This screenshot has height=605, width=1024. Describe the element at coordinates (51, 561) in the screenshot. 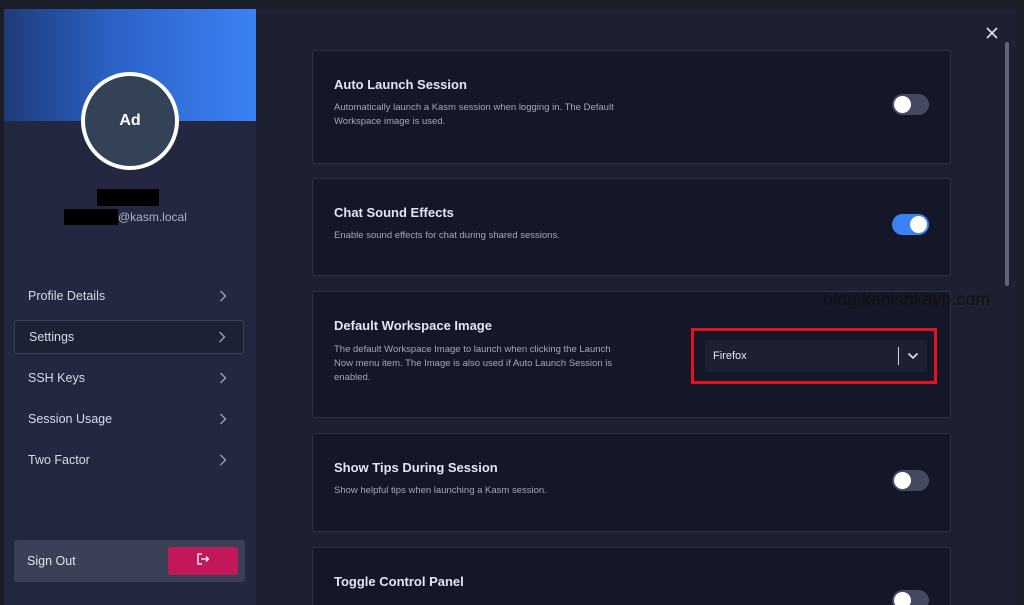

I see `sign-out-label: Sign Out` at that location.